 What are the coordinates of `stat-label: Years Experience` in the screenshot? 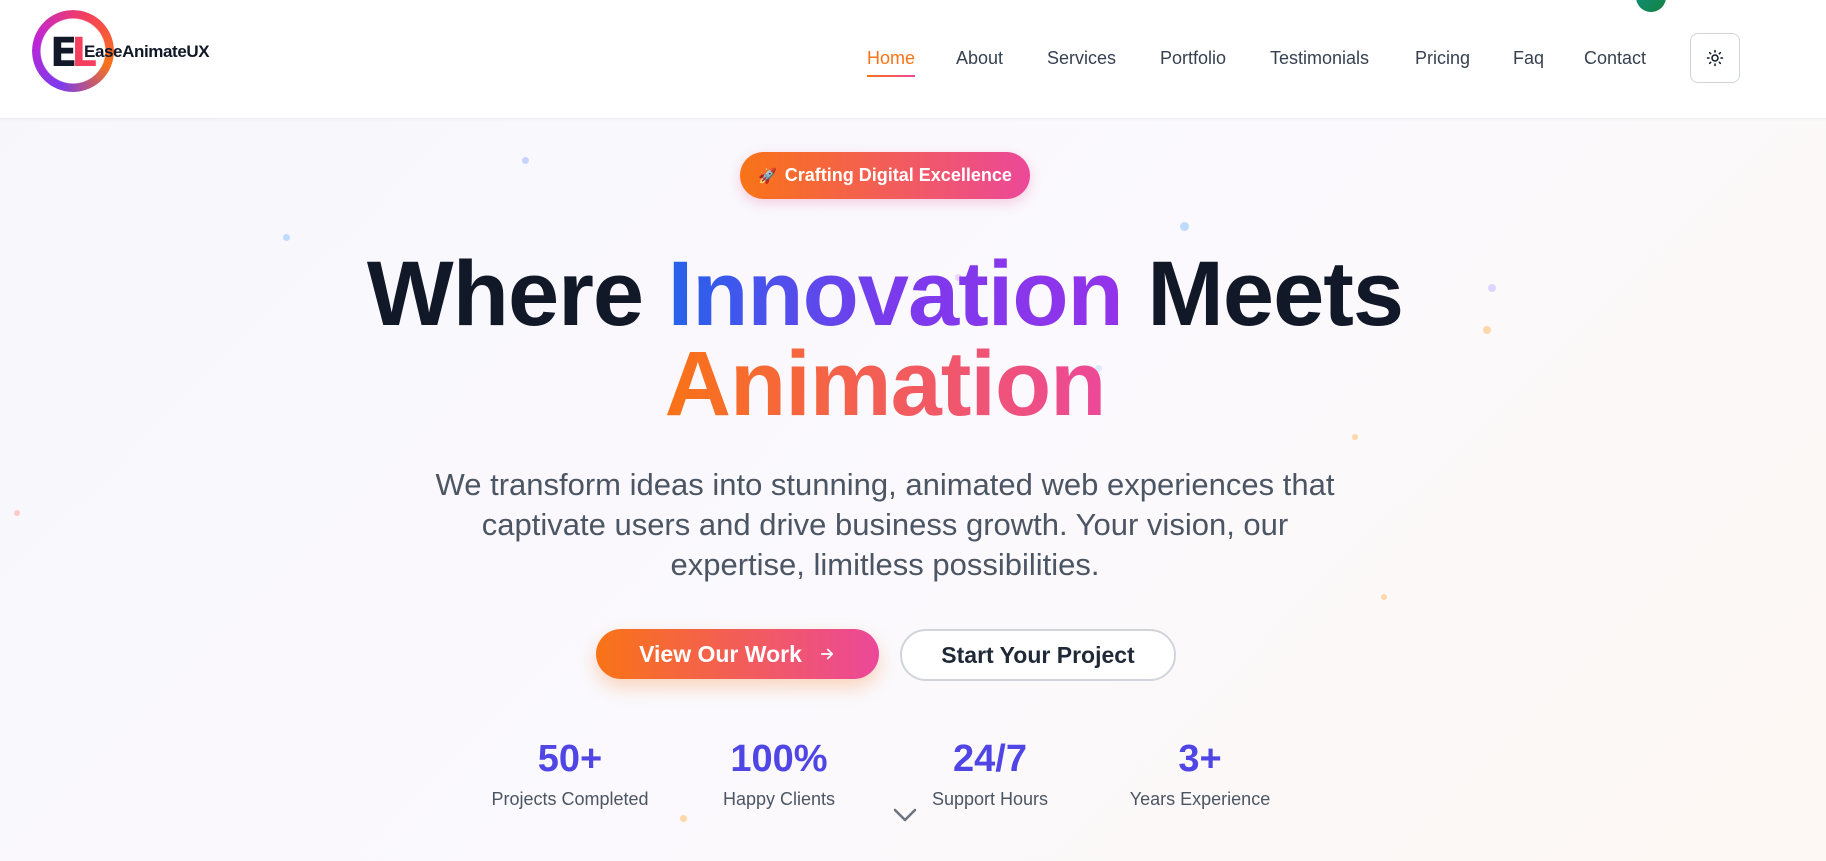 It's located at (1200, 799).